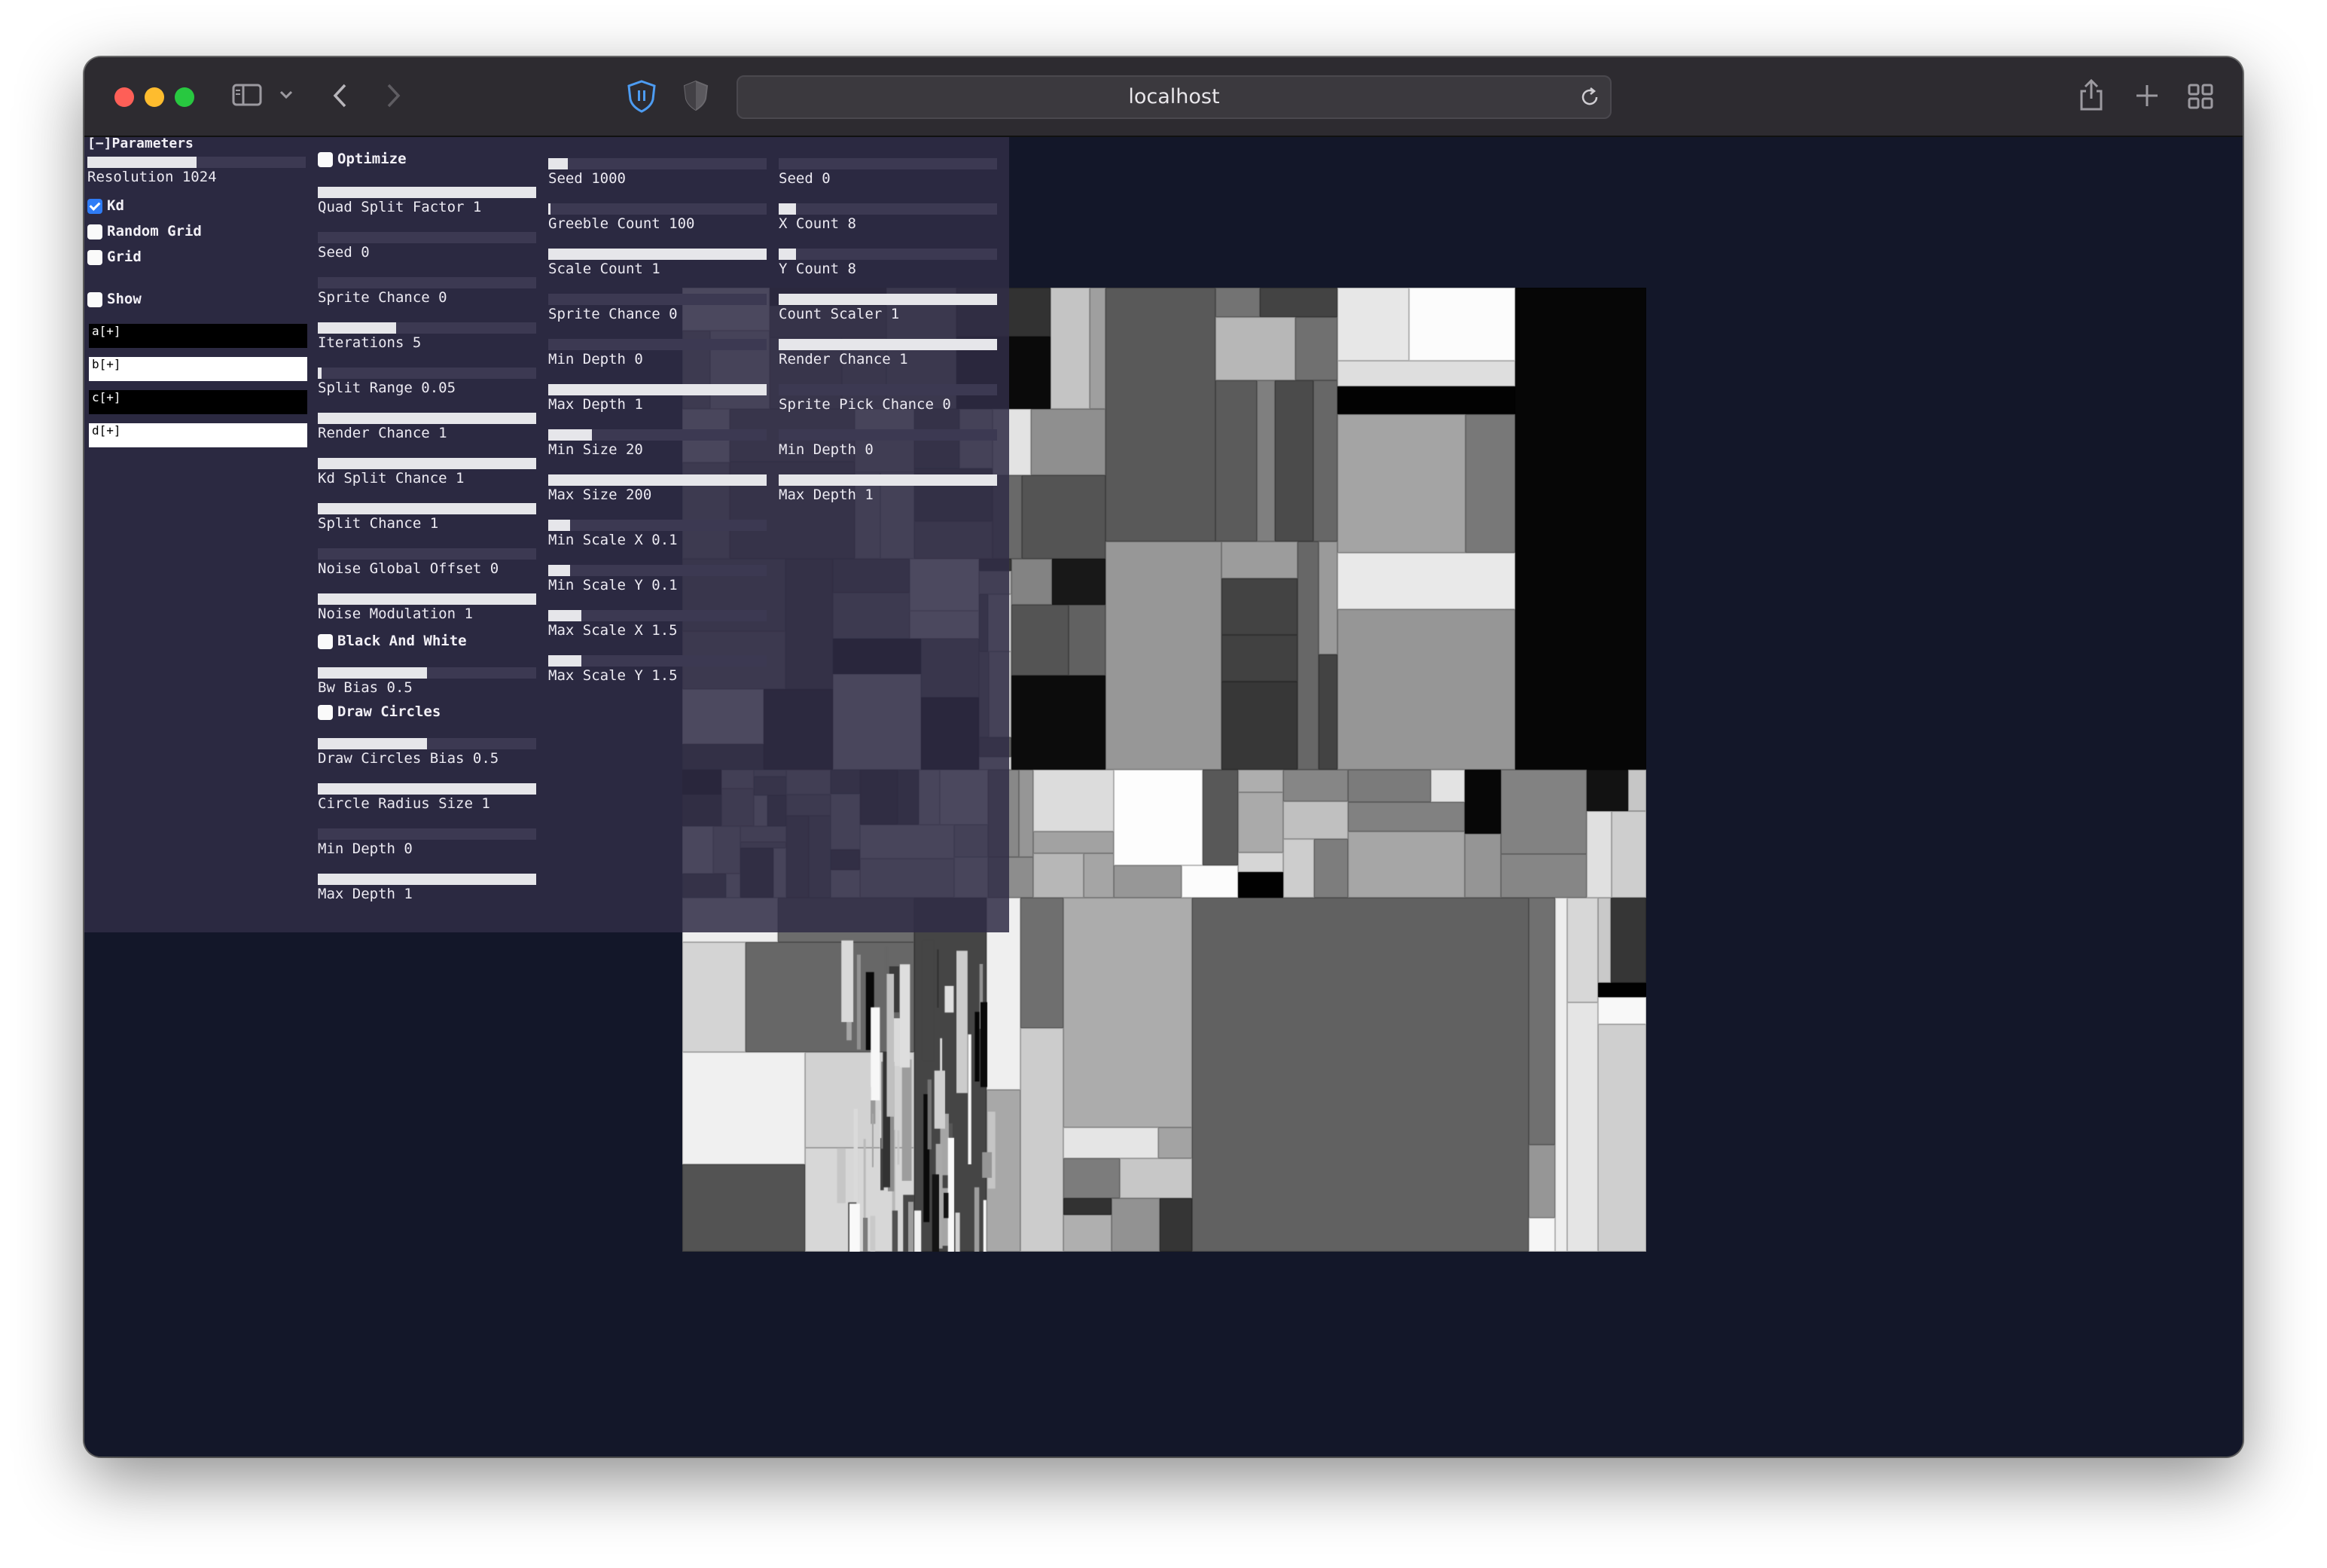 The image size is (2327, 1568). What do you see at coordinates (427, 244) in the screenshot?
I see `seed-slider: Seed 0` at bounding box center [427, 244].